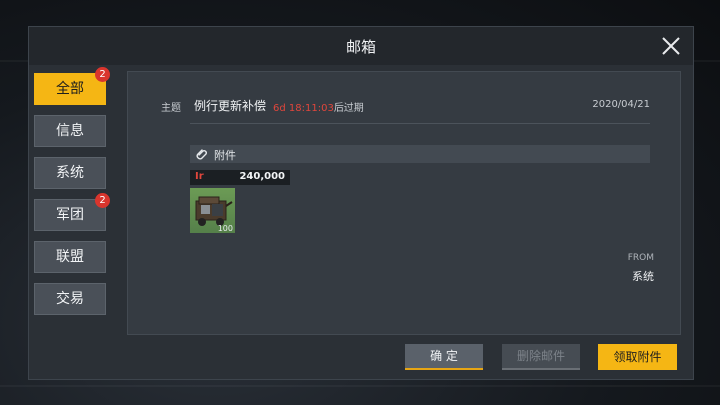 This screenshot has height=405, width=720. Describe the element at coordinates (225, 228) in the screenshot. I see `item-quantity: 100` at that location.